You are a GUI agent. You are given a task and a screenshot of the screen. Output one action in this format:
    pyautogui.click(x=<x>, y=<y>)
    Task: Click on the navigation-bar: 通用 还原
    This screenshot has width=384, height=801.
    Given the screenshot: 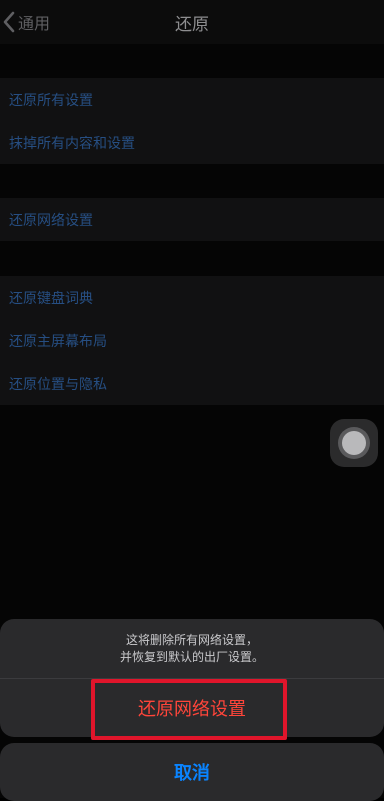 What is the action you would take?
    pyautogui.click(x=192, y=22)
    